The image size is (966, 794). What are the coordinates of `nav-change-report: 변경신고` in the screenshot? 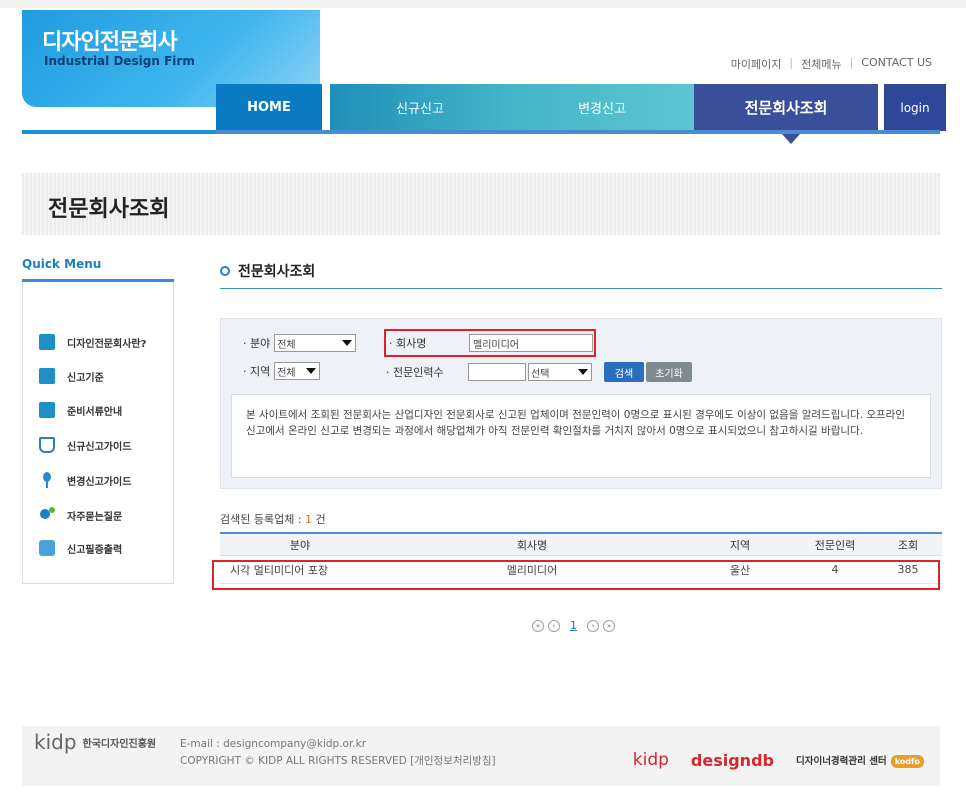 It's located at (602, 107).